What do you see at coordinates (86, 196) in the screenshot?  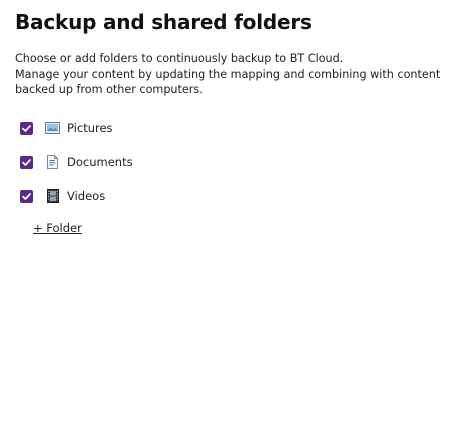 I see `folder-label-videos: Videos` at bounding box center [86, 196].